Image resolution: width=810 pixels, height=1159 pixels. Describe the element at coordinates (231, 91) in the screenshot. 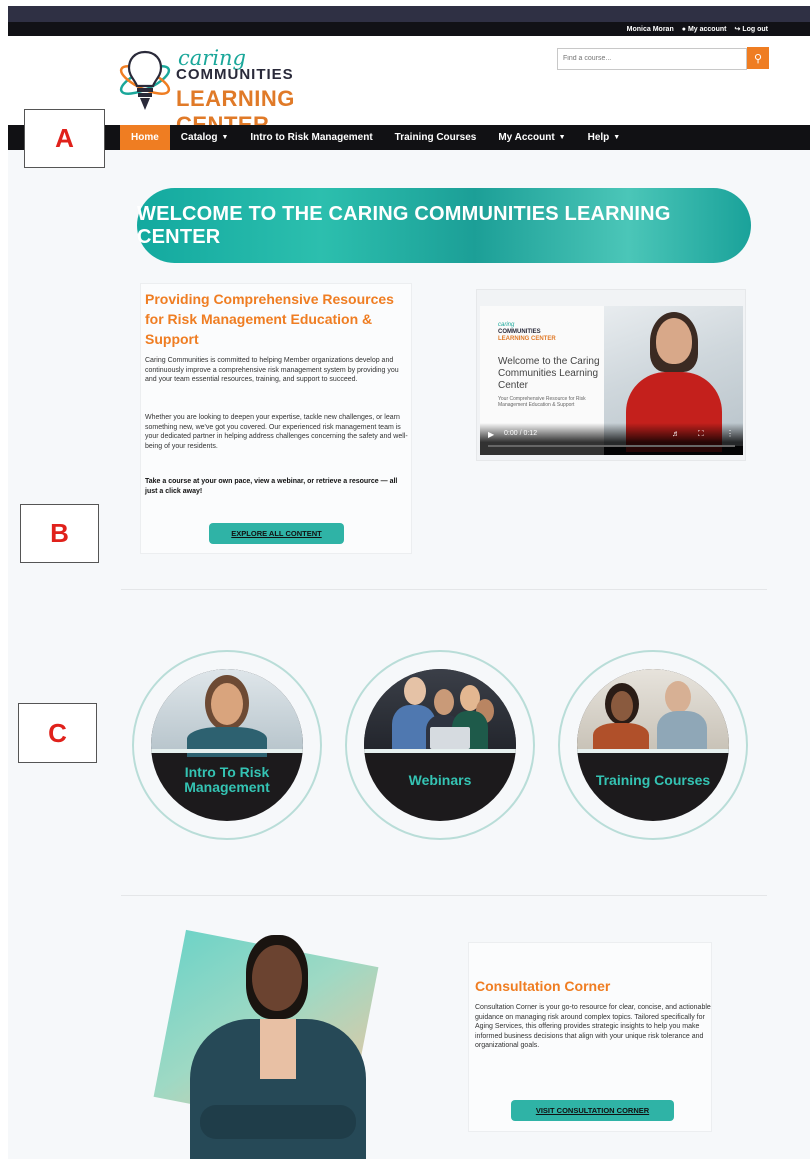

I see `site-logo: caring COMMUNITIES LEARNING CENTER` at that location.